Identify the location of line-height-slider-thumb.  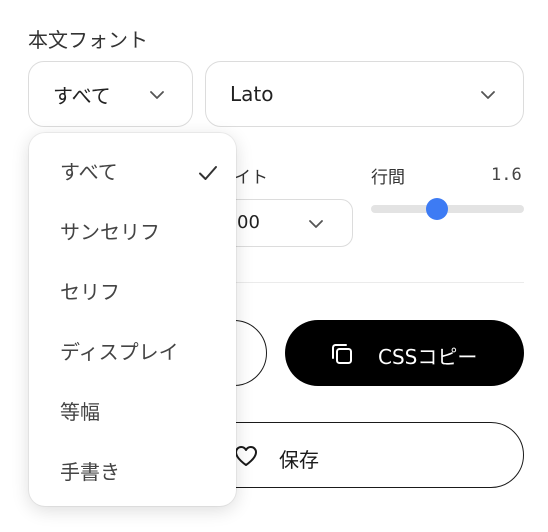
(436, 209).